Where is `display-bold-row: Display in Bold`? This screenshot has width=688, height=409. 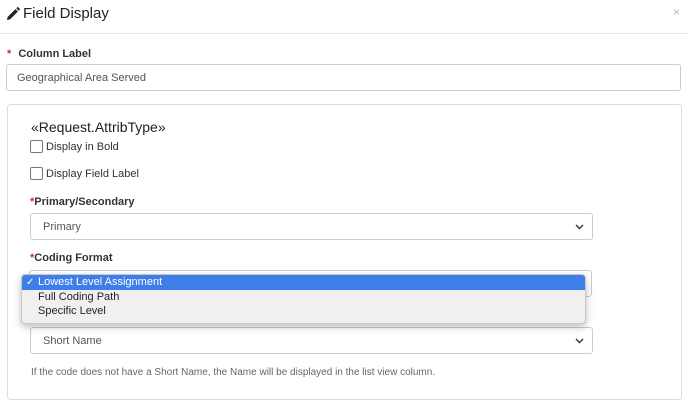 display-bold-row: Display in Bold is located at coordinates (74, 146).